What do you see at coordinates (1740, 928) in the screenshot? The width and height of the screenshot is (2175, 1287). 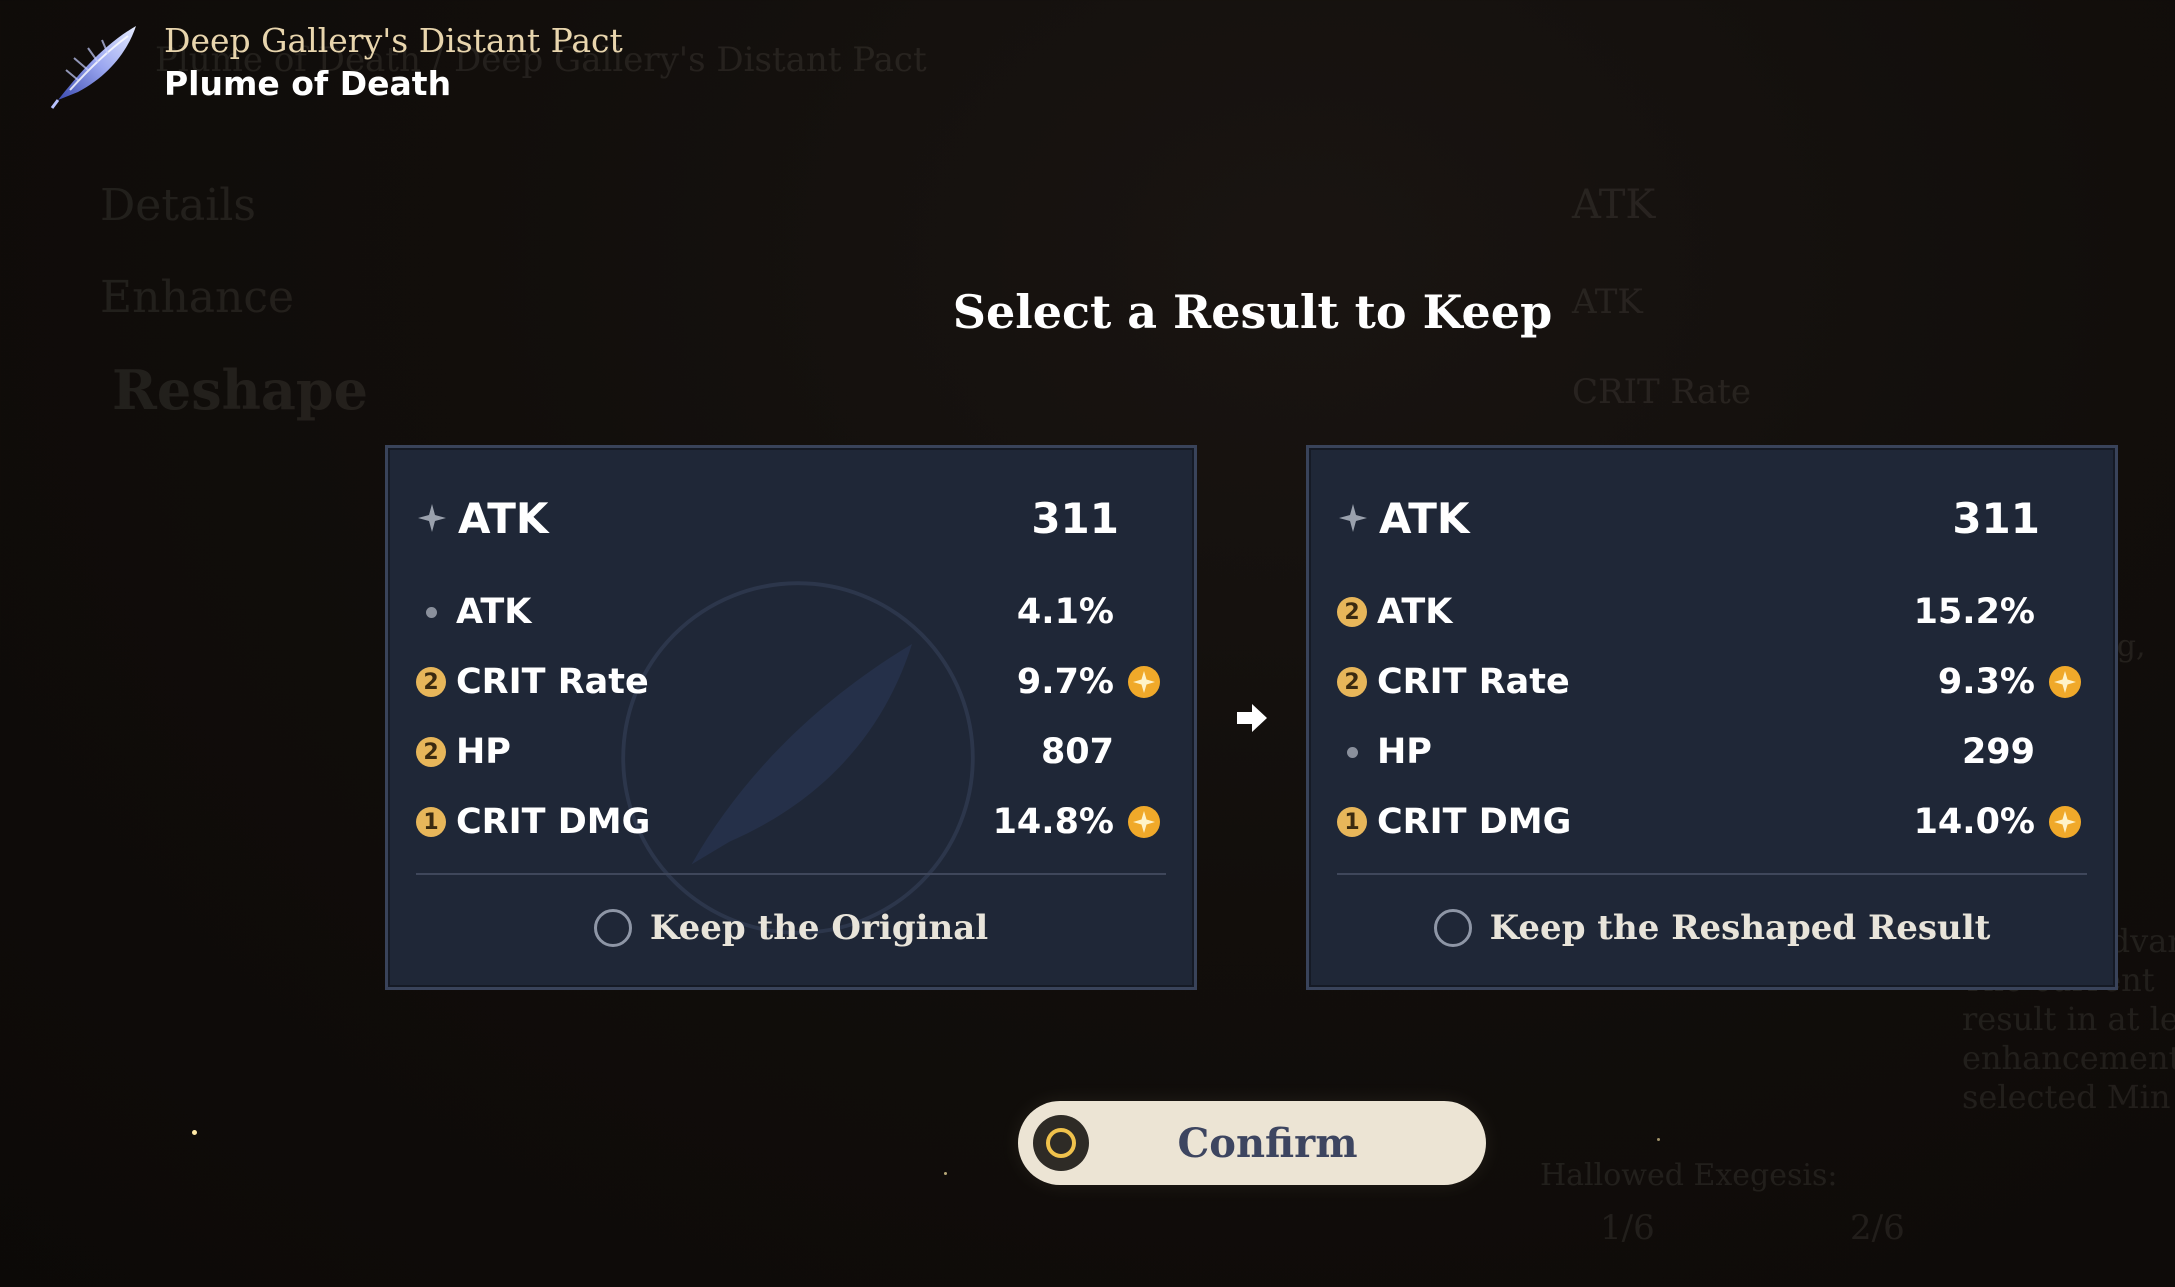 I see `keep-reshaped-label: Keep the Reshaped Result` at bounding box center [1740, 928].